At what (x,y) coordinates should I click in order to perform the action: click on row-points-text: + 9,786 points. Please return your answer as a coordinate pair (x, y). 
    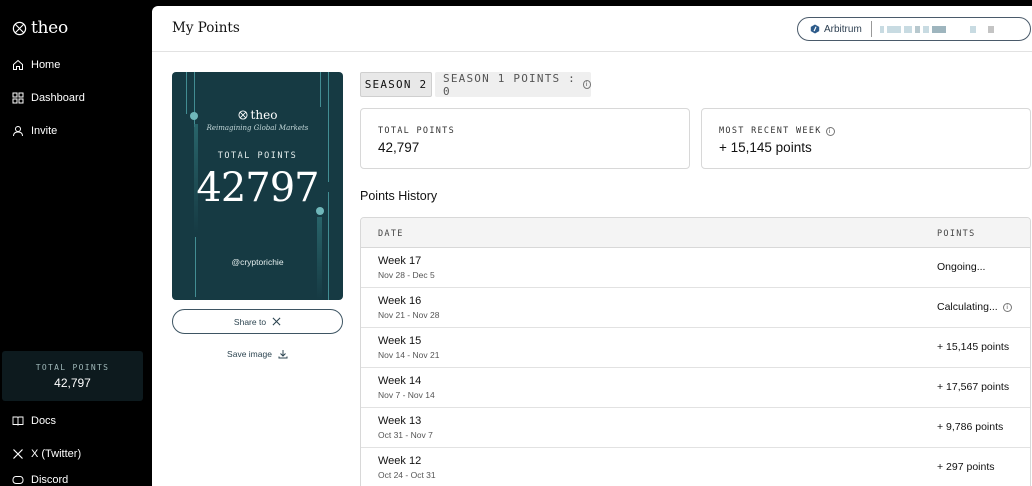
    Looking at the image, I should click on (970, 427).